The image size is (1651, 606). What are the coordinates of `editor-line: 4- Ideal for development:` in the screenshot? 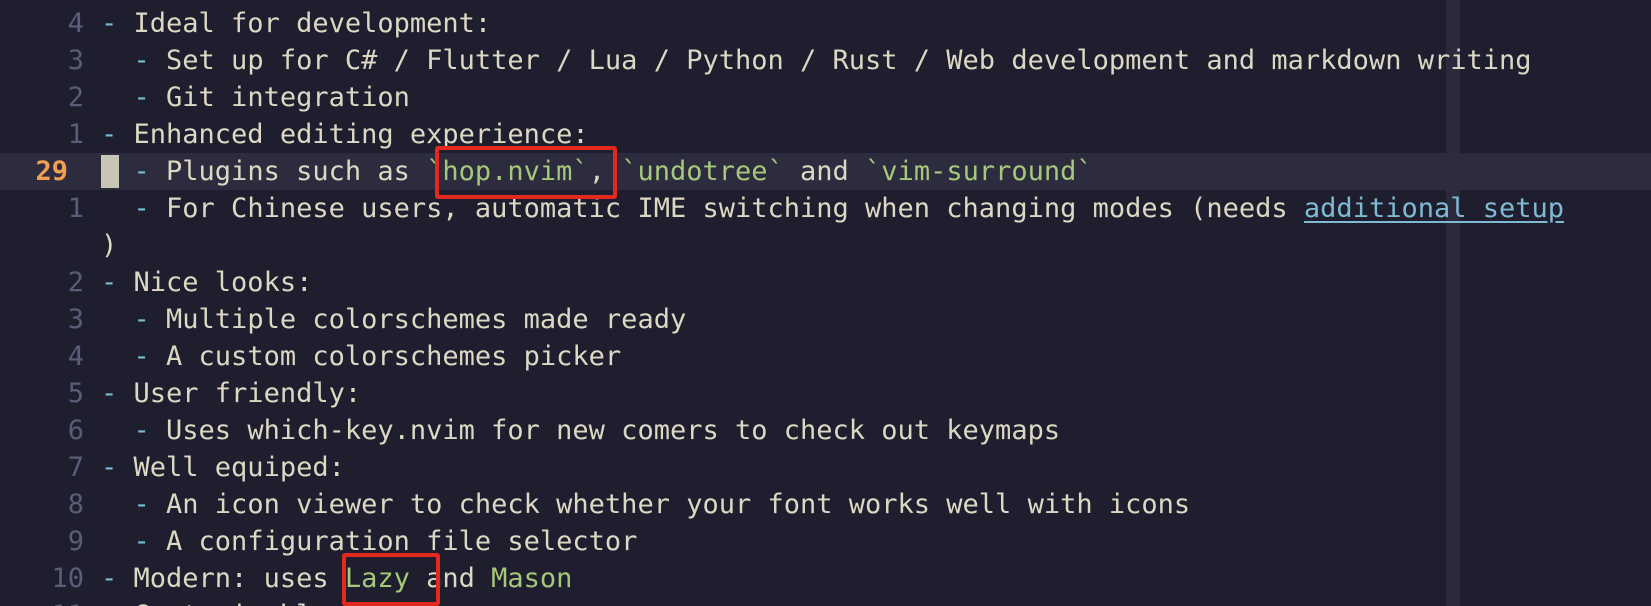 It's located at (825, 23).